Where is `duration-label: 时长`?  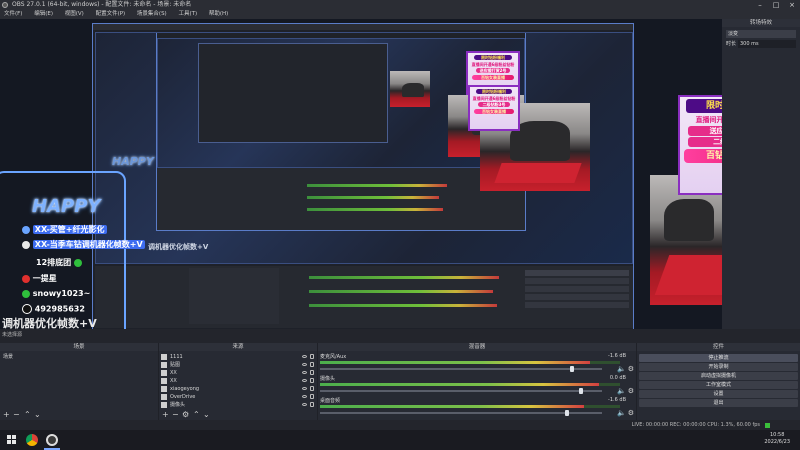
duration-label: 时长 is located at coordinates (731, 44).